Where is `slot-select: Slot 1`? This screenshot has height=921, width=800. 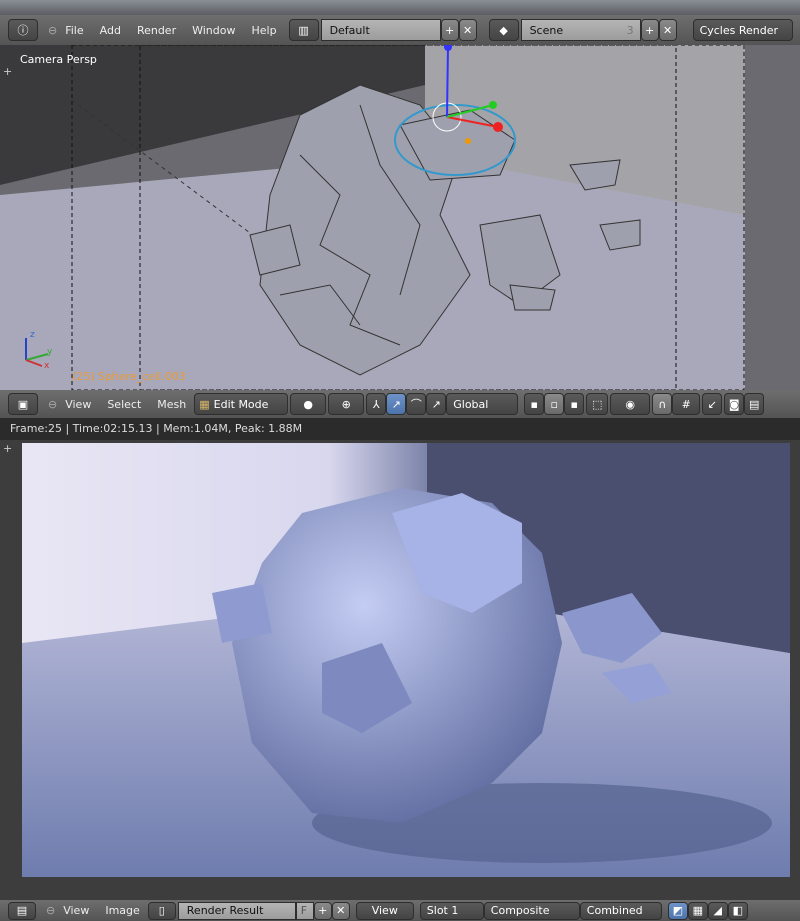 slot-select: Slot 1 is located at coordinates (451, 910).